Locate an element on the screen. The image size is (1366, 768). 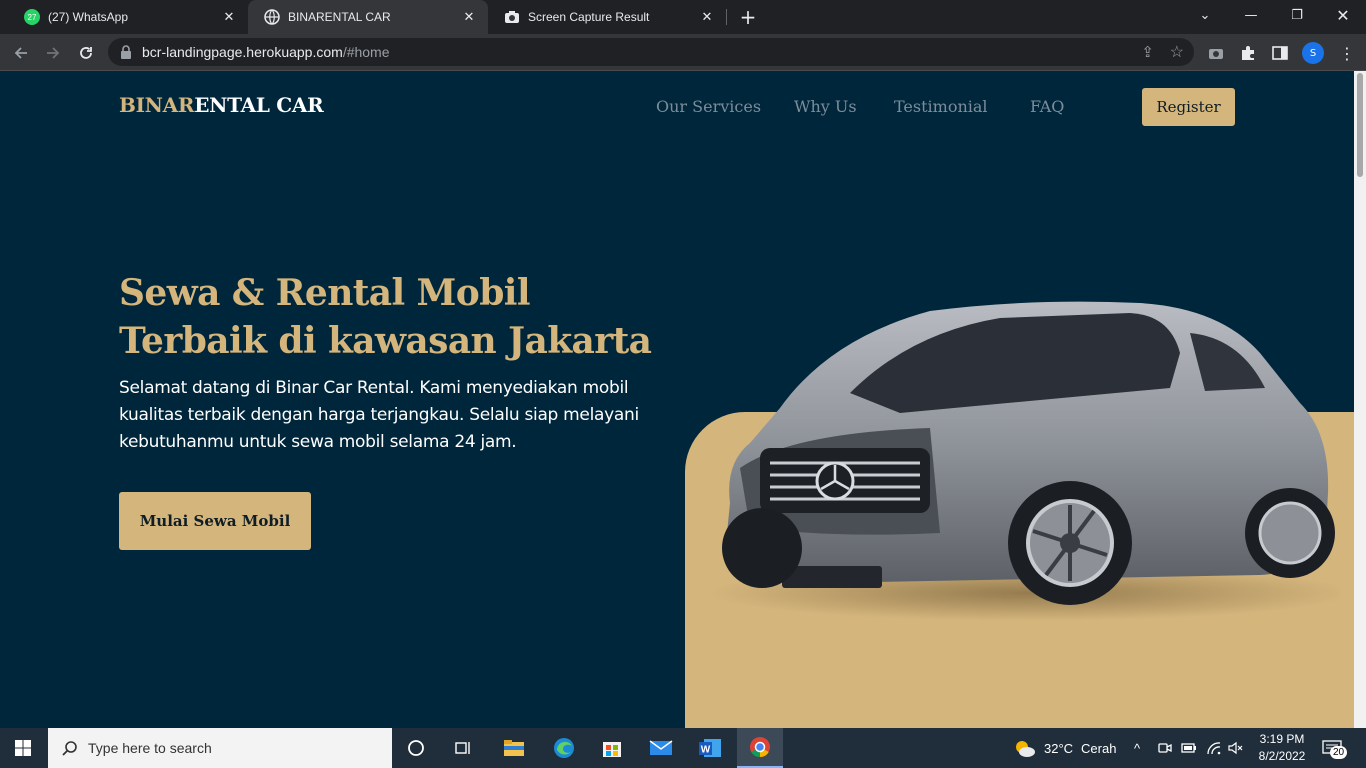
tab-separator is located at coordinates (726, 17).